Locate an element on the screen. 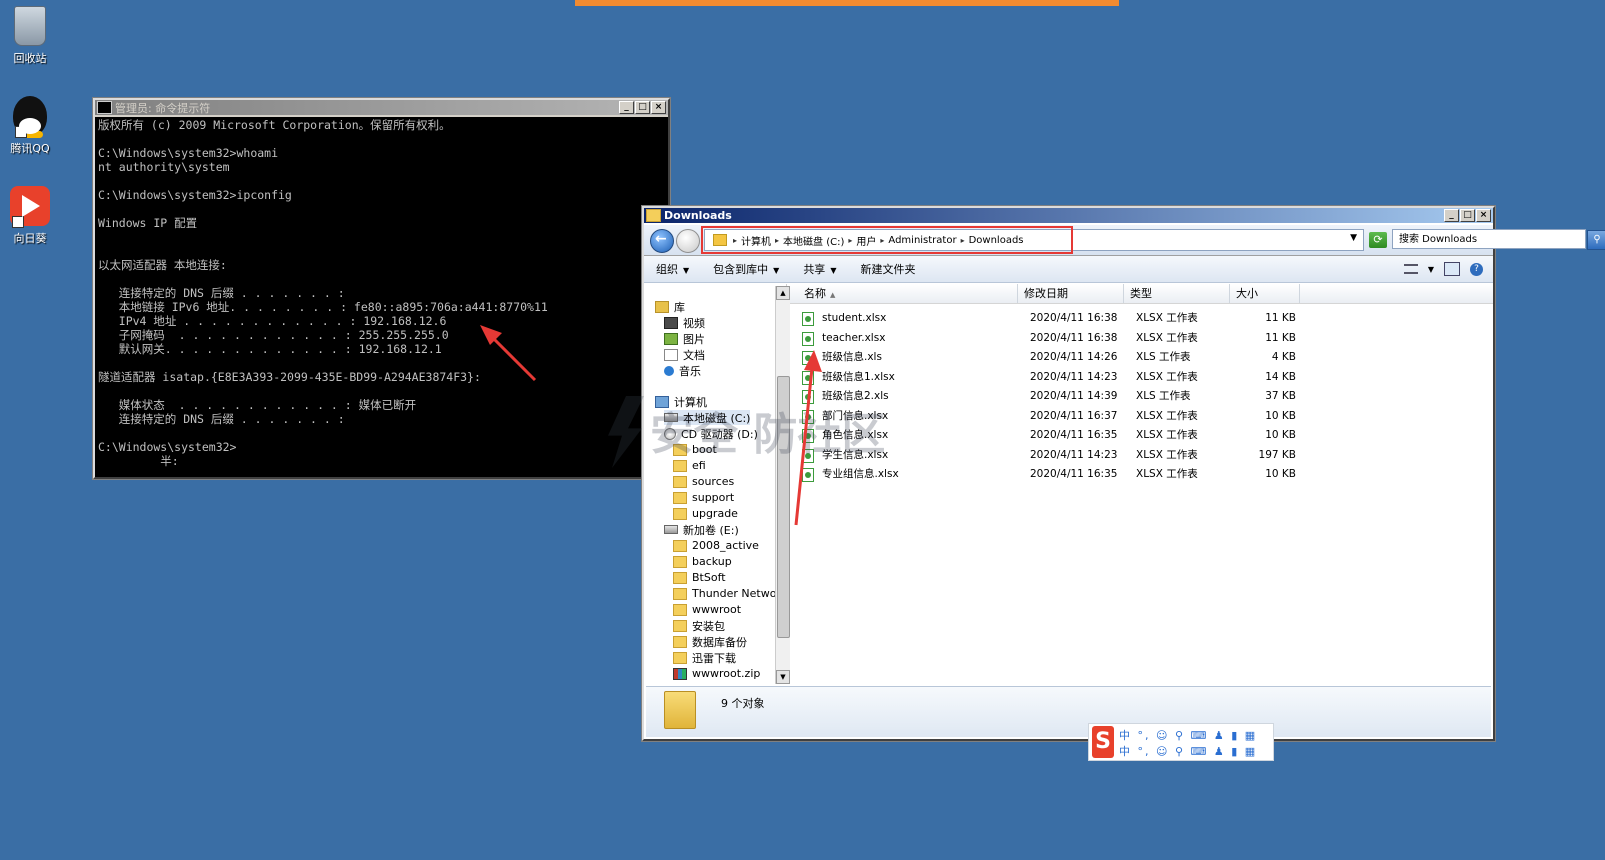 This screenshot has height=860, width=1605. tree-item: backup is located at coordinates (702, 561).